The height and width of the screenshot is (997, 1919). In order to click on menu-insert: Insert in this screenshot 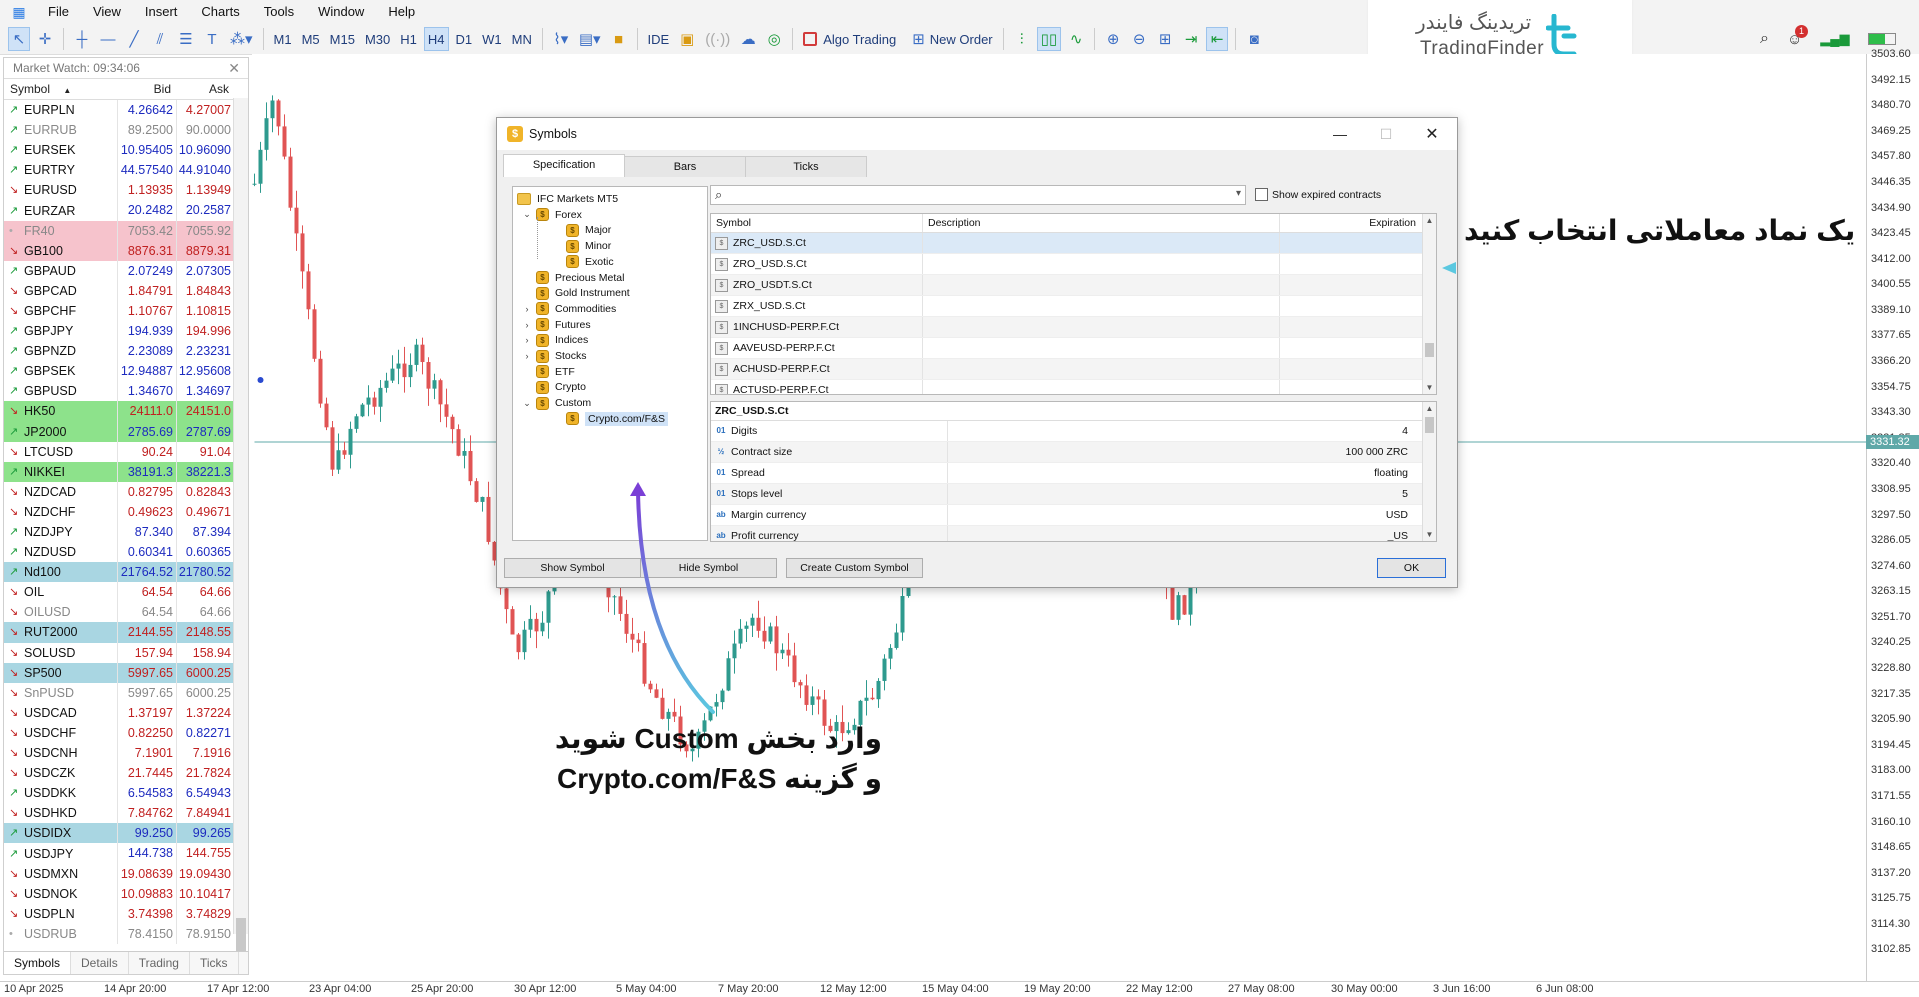, I will do `click(161, 12)`.